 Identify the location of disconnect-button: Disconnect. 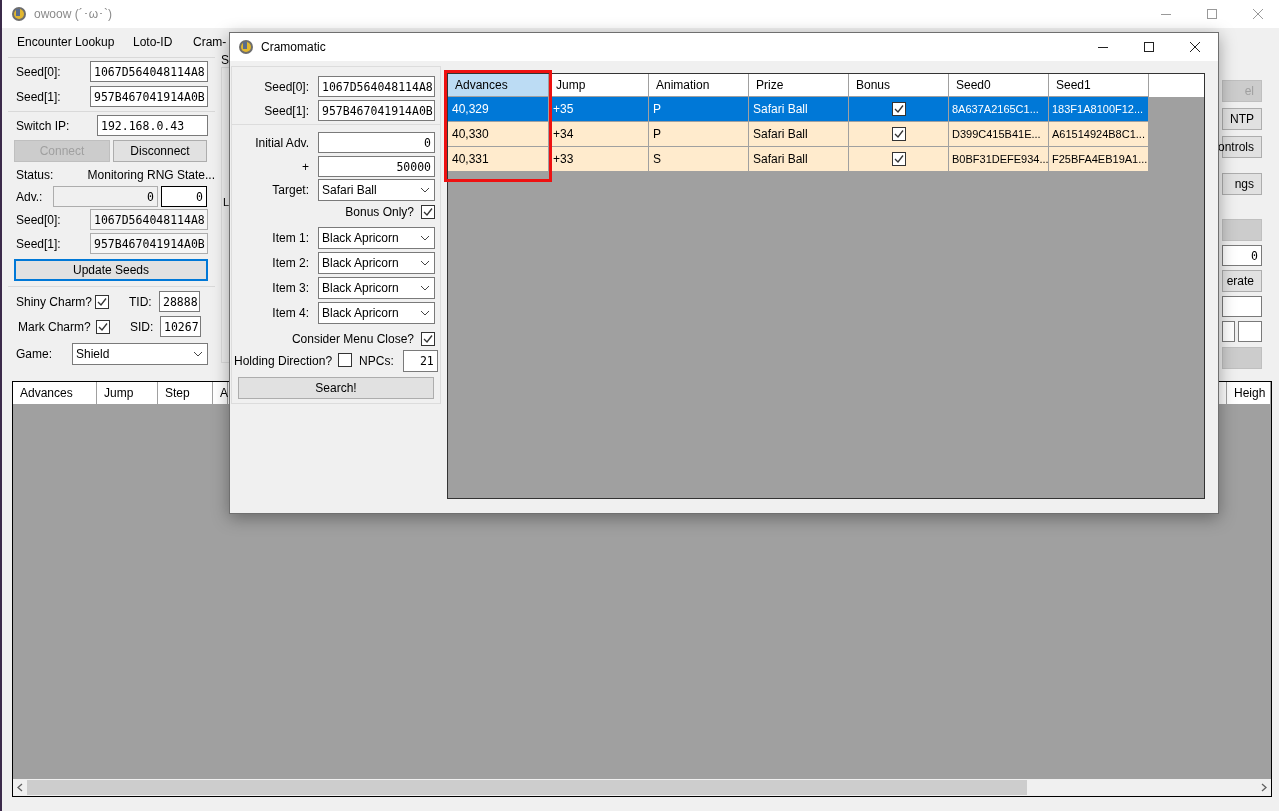
(160, 151).